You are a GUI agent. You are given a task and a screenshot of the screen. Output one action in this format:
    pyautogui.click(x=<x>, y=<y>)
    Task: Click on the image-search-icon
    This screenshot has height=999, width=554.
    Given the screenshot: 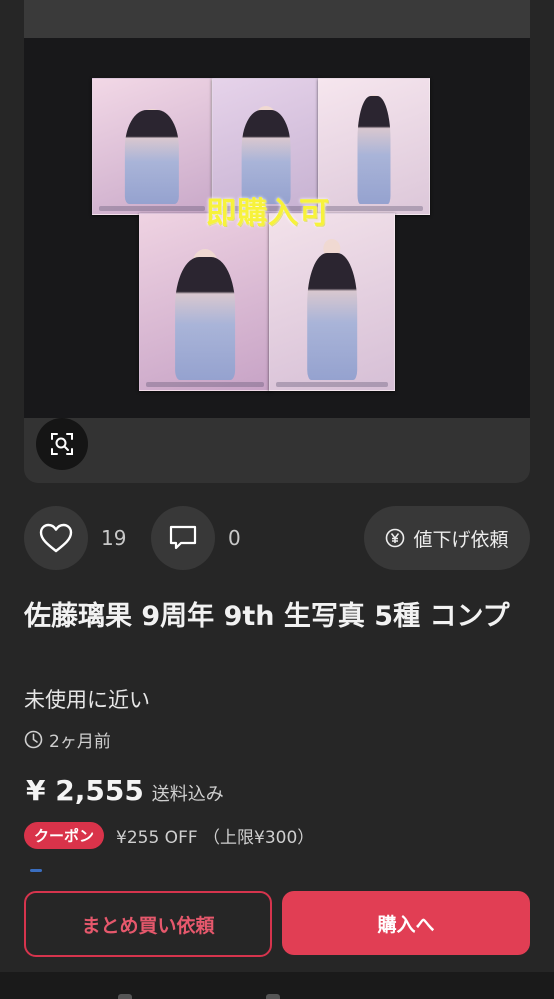 What is the action you would take?
    pyautogui.click(x=62, y=444)
    